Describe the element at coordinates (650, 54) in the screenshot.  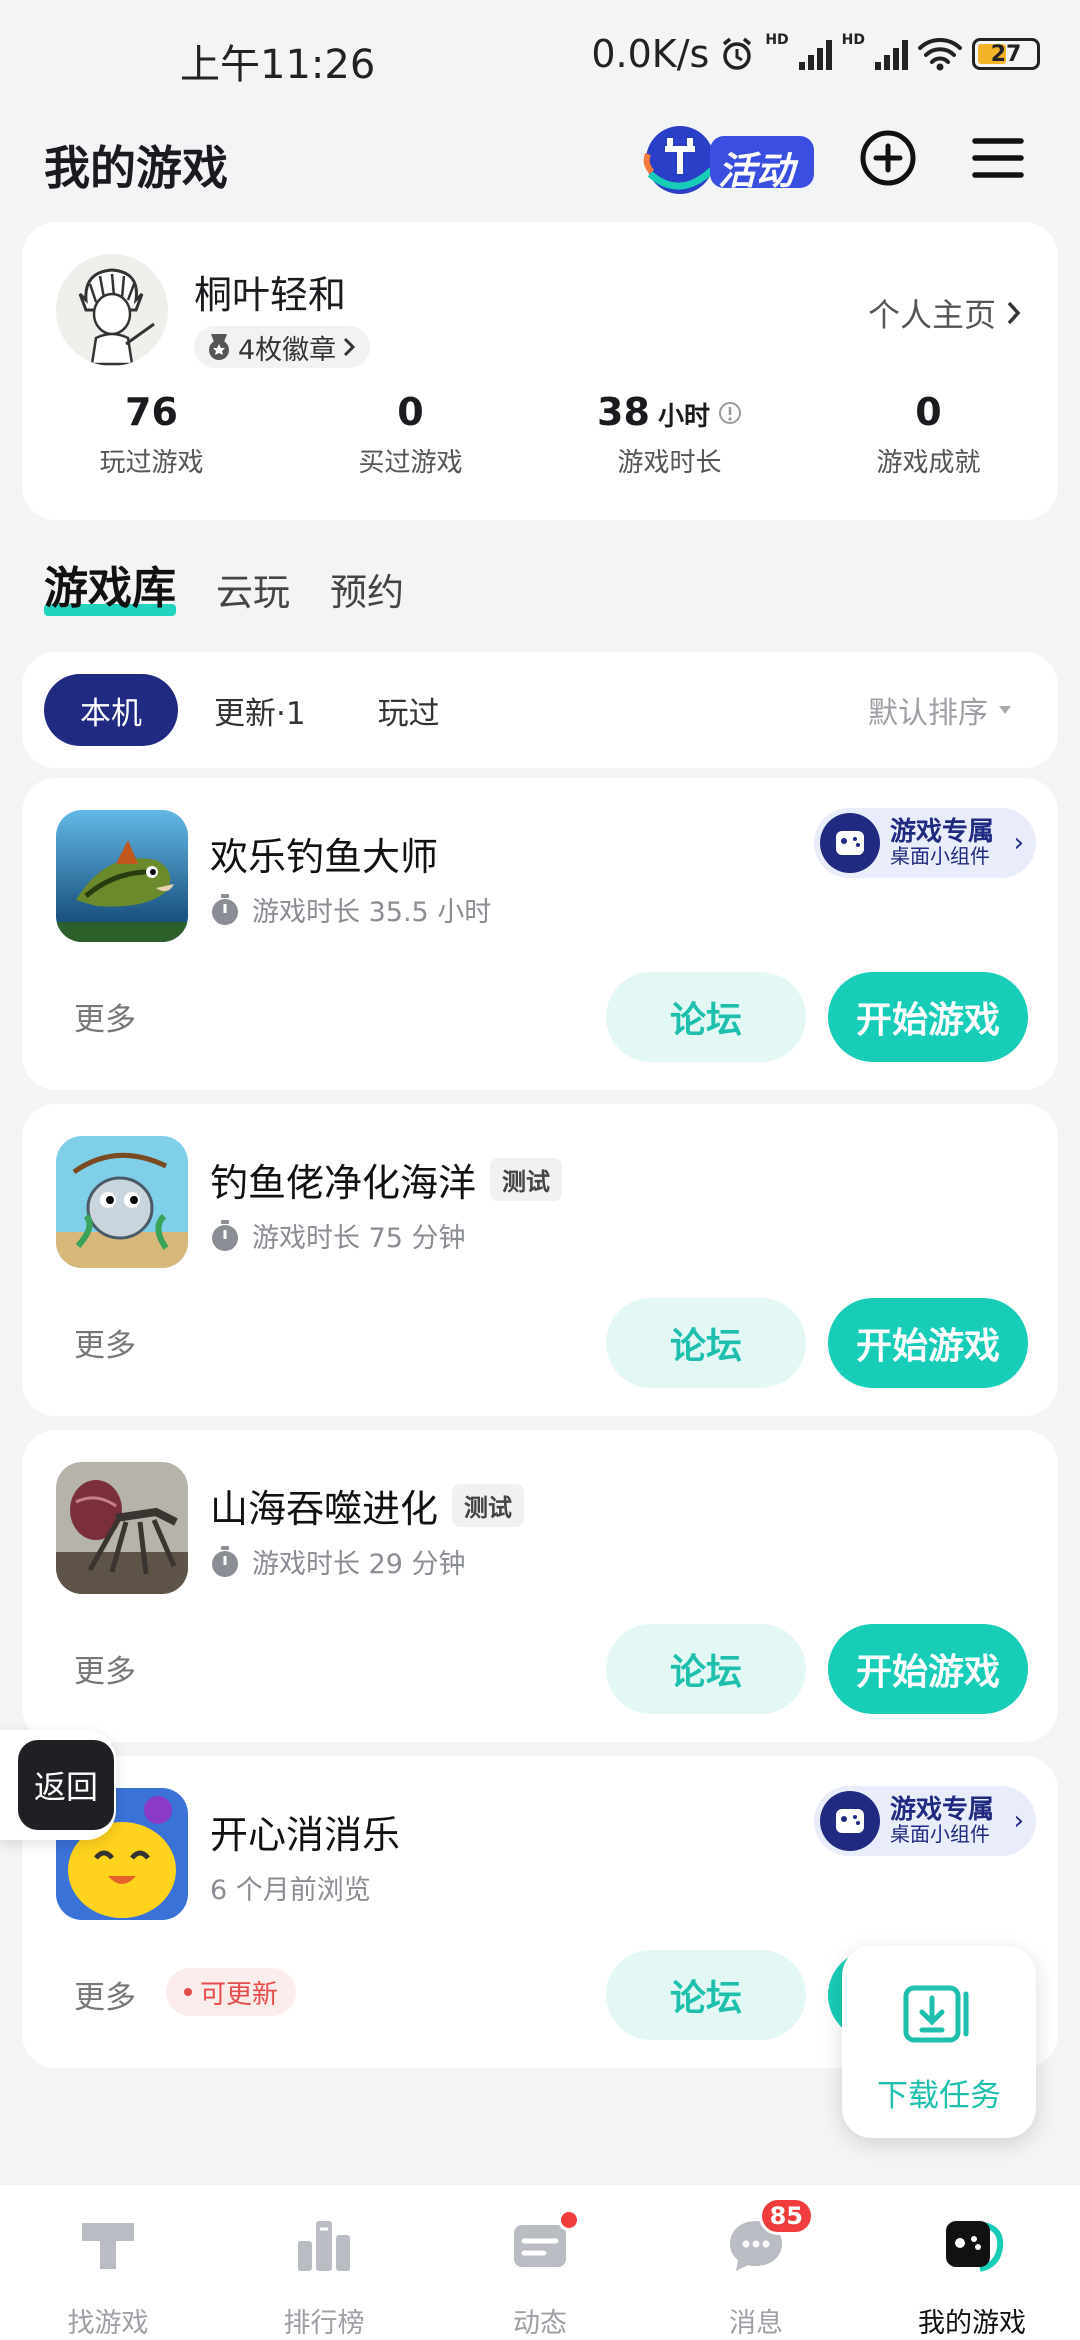
I see `net-speed: 0.0K/s` at that location.